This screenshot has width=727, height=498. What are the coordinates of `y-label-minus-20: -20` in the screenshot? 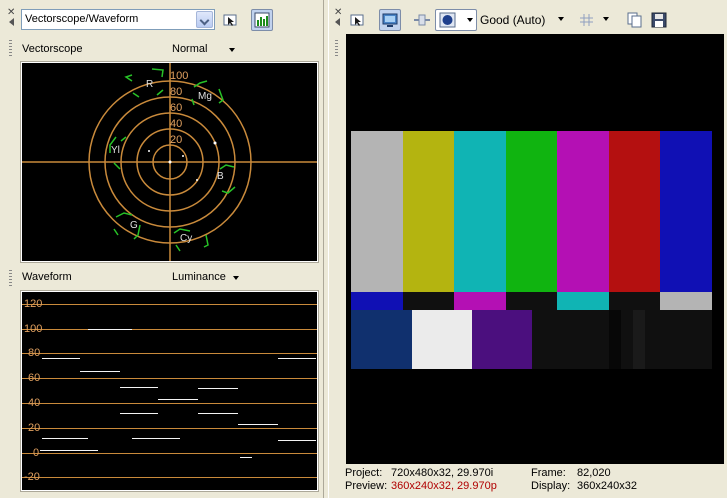 It's located at (32, 477).